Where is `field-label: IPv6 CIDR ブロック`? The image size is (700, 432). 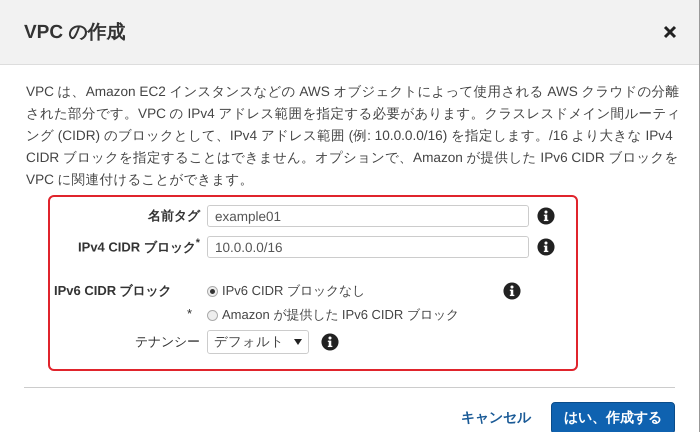
field-label: IPv6 CIDR ブロック is located at coordinates (113, 291).